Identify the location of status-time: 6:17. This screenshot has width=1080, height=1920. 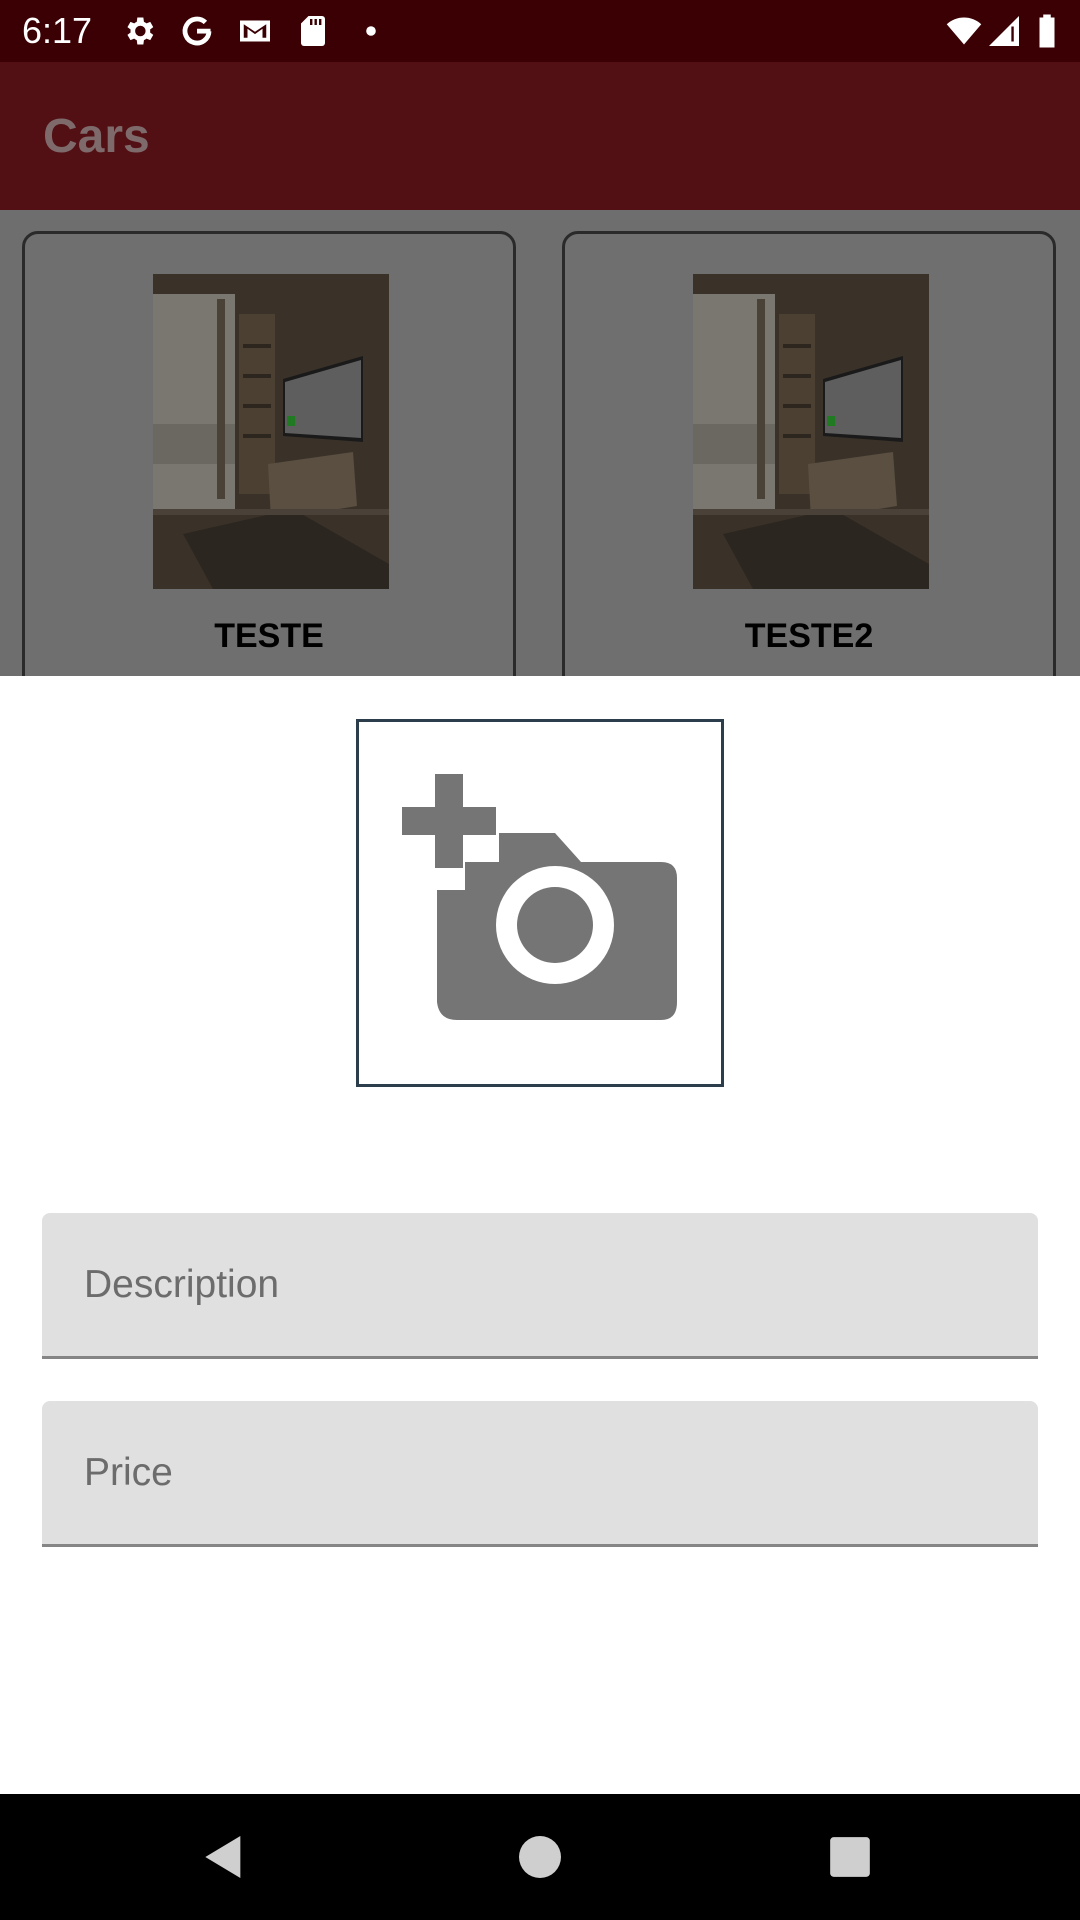
(57, 30).